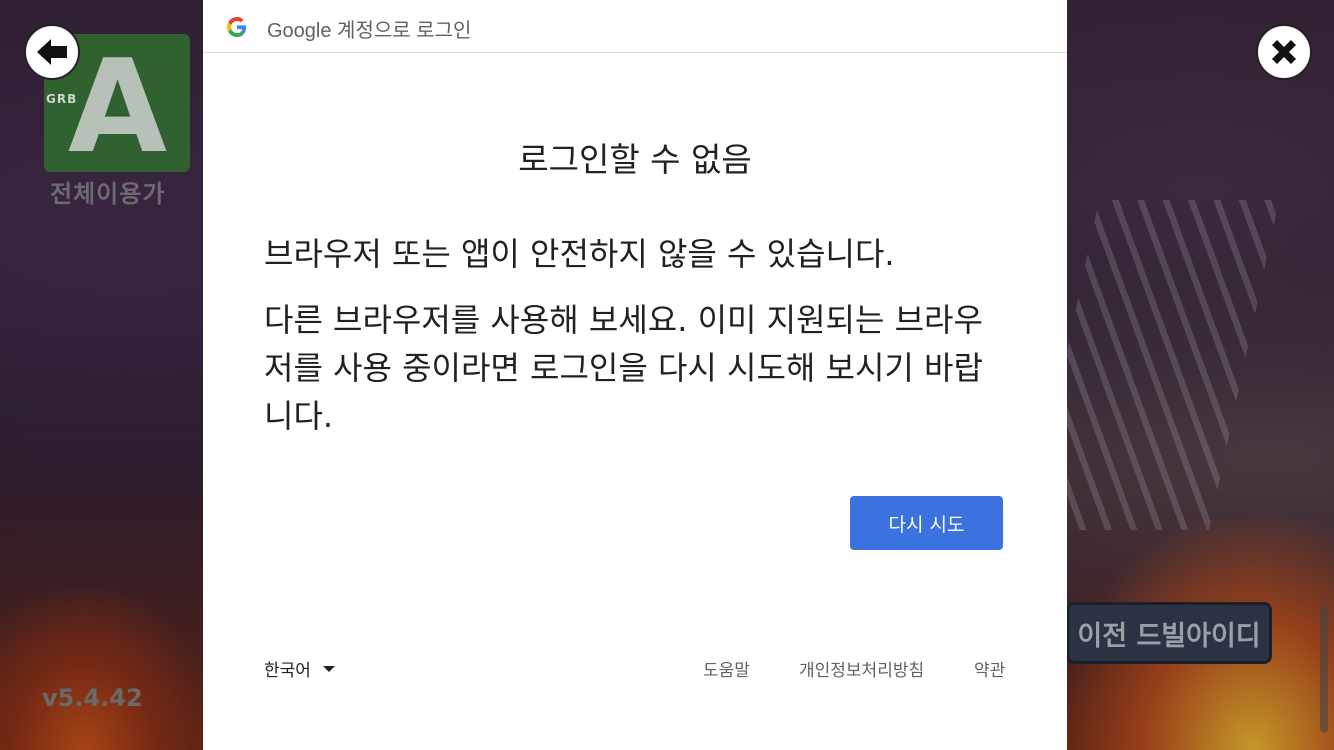 This screenshot has height=750, width=1334. I want to click on header-title: Google 계정으로 로그인, so click(369, 31).